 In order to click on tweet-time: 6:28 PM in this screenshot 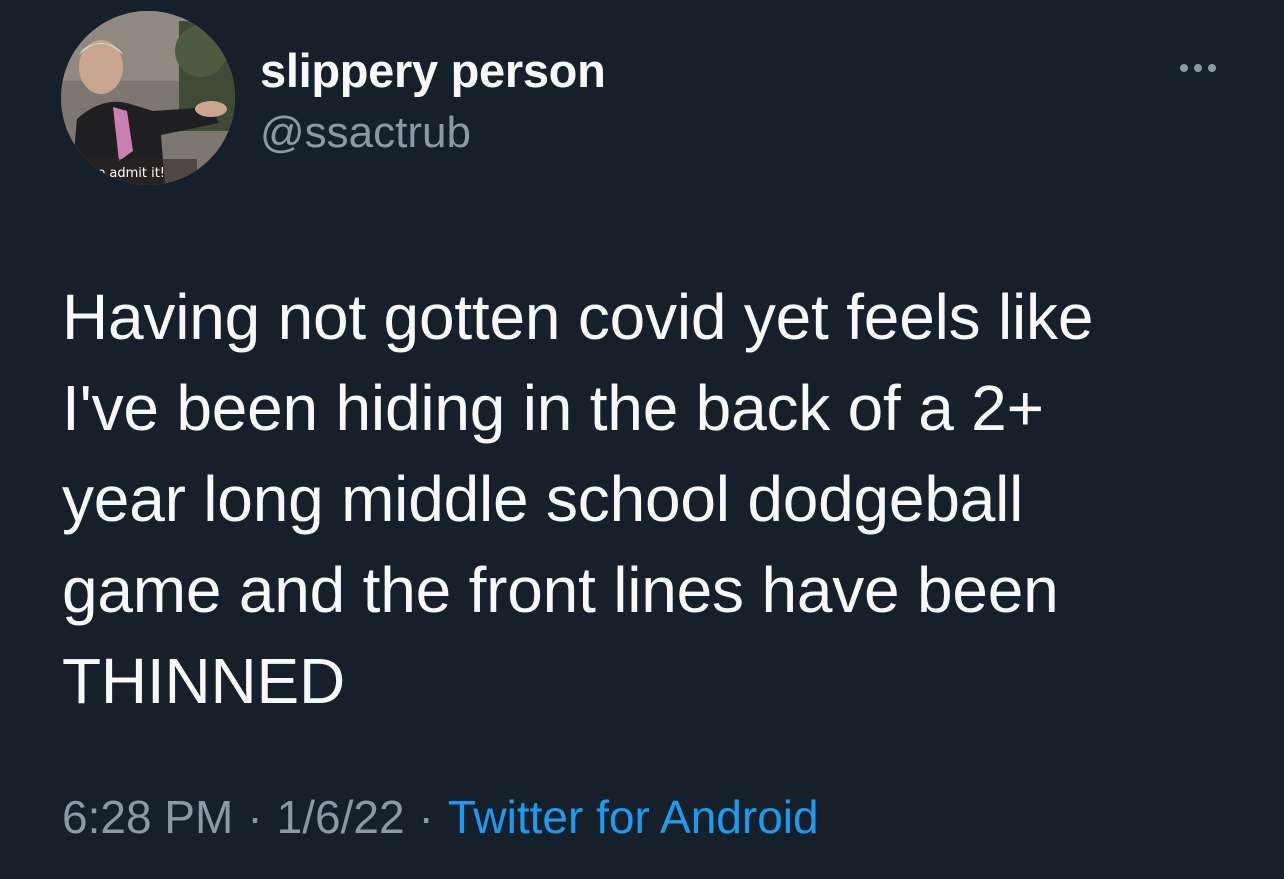, I will do `click(147, 817)`.